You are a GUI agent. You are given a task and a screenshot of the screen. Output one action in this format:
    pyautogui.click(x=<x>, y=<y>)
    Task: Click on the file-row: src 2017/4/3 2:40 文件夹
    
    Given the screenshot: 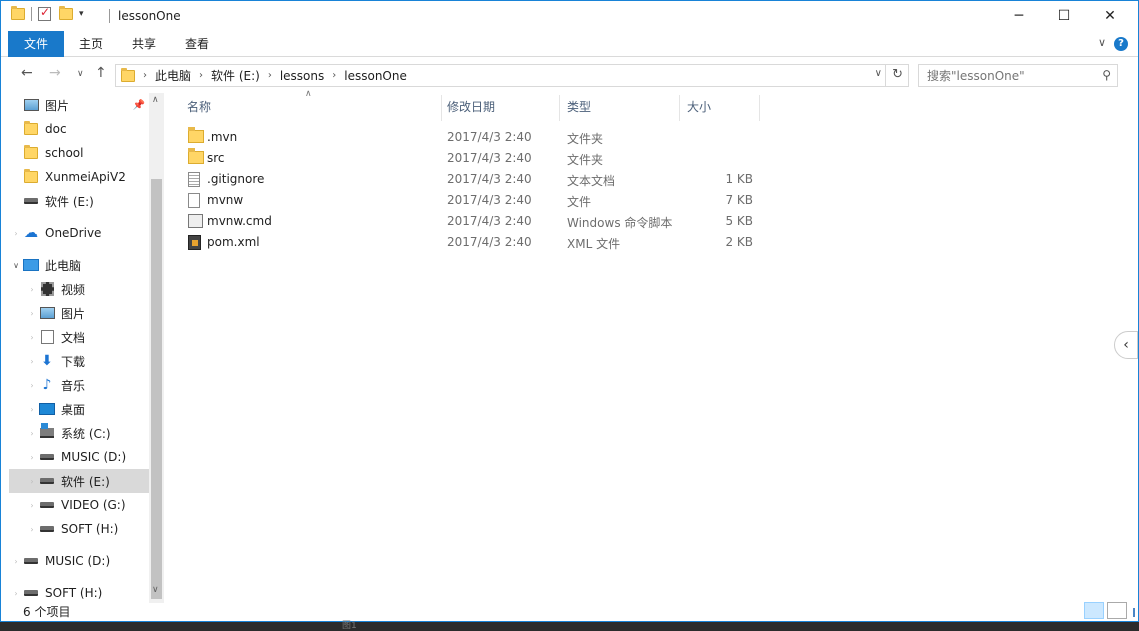 What is the action you would take?
    pyautogui.click(x=469, y=158)
    